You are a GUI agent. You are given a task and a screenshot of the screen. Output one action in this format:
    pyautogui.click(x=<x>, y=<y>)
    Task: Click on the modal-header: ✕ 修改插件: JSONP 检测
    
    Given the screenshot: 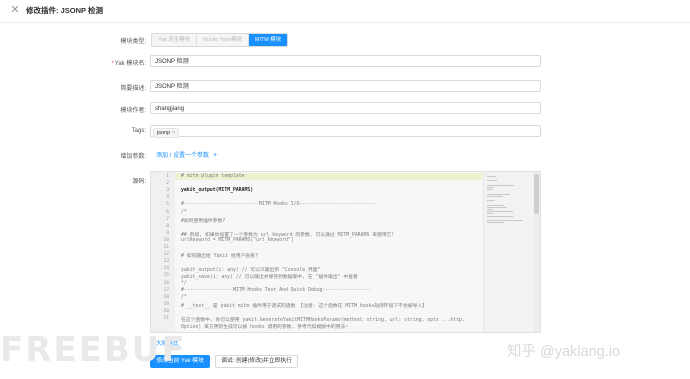 What is the action you would take?
    pyautogui.click(x=345, y=11)
    